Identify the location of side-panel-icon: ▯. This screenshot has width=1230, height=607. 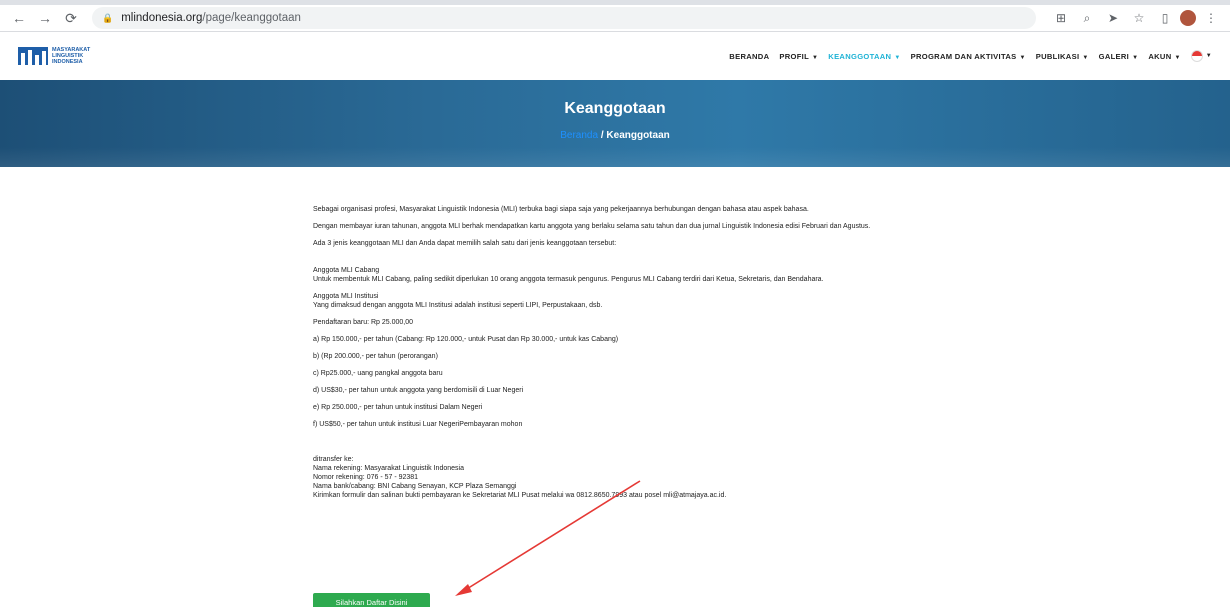
(1165, 18).